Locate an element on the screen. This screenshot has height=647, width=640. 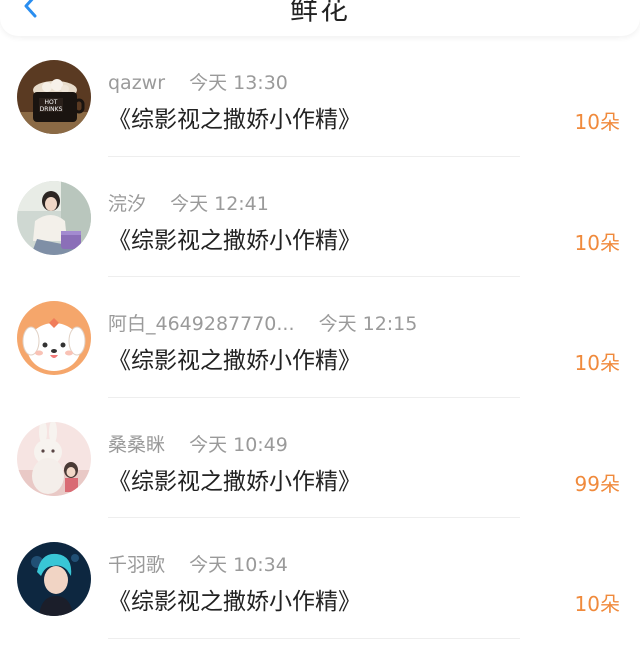
page-title: 鲜花 is located at coordinates (319, 13).